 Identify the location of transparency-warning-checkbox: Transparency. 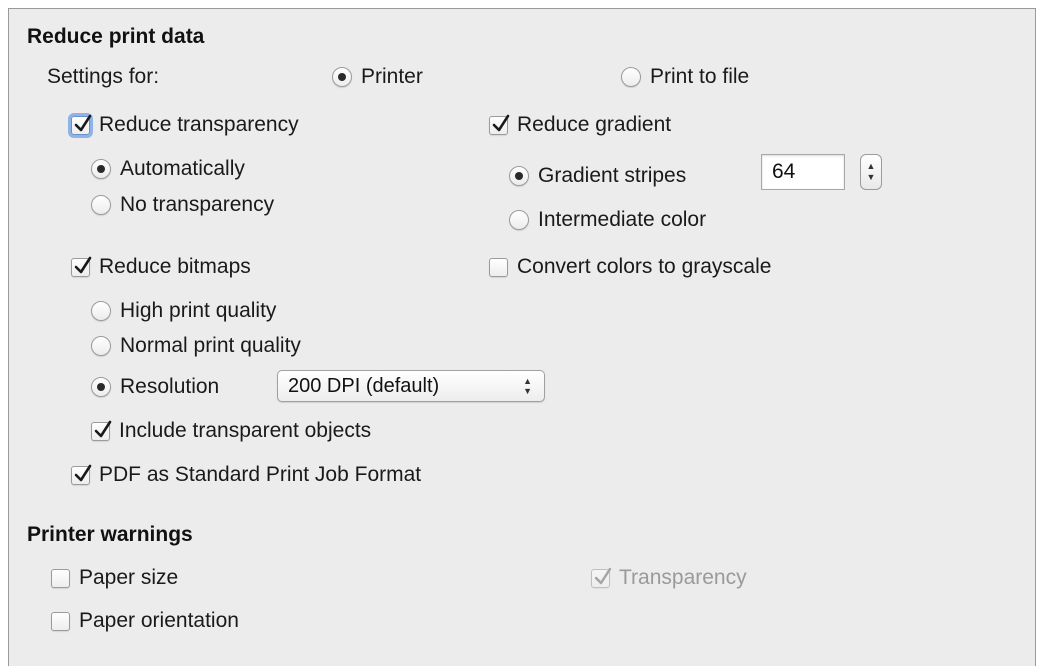
(669, 578).